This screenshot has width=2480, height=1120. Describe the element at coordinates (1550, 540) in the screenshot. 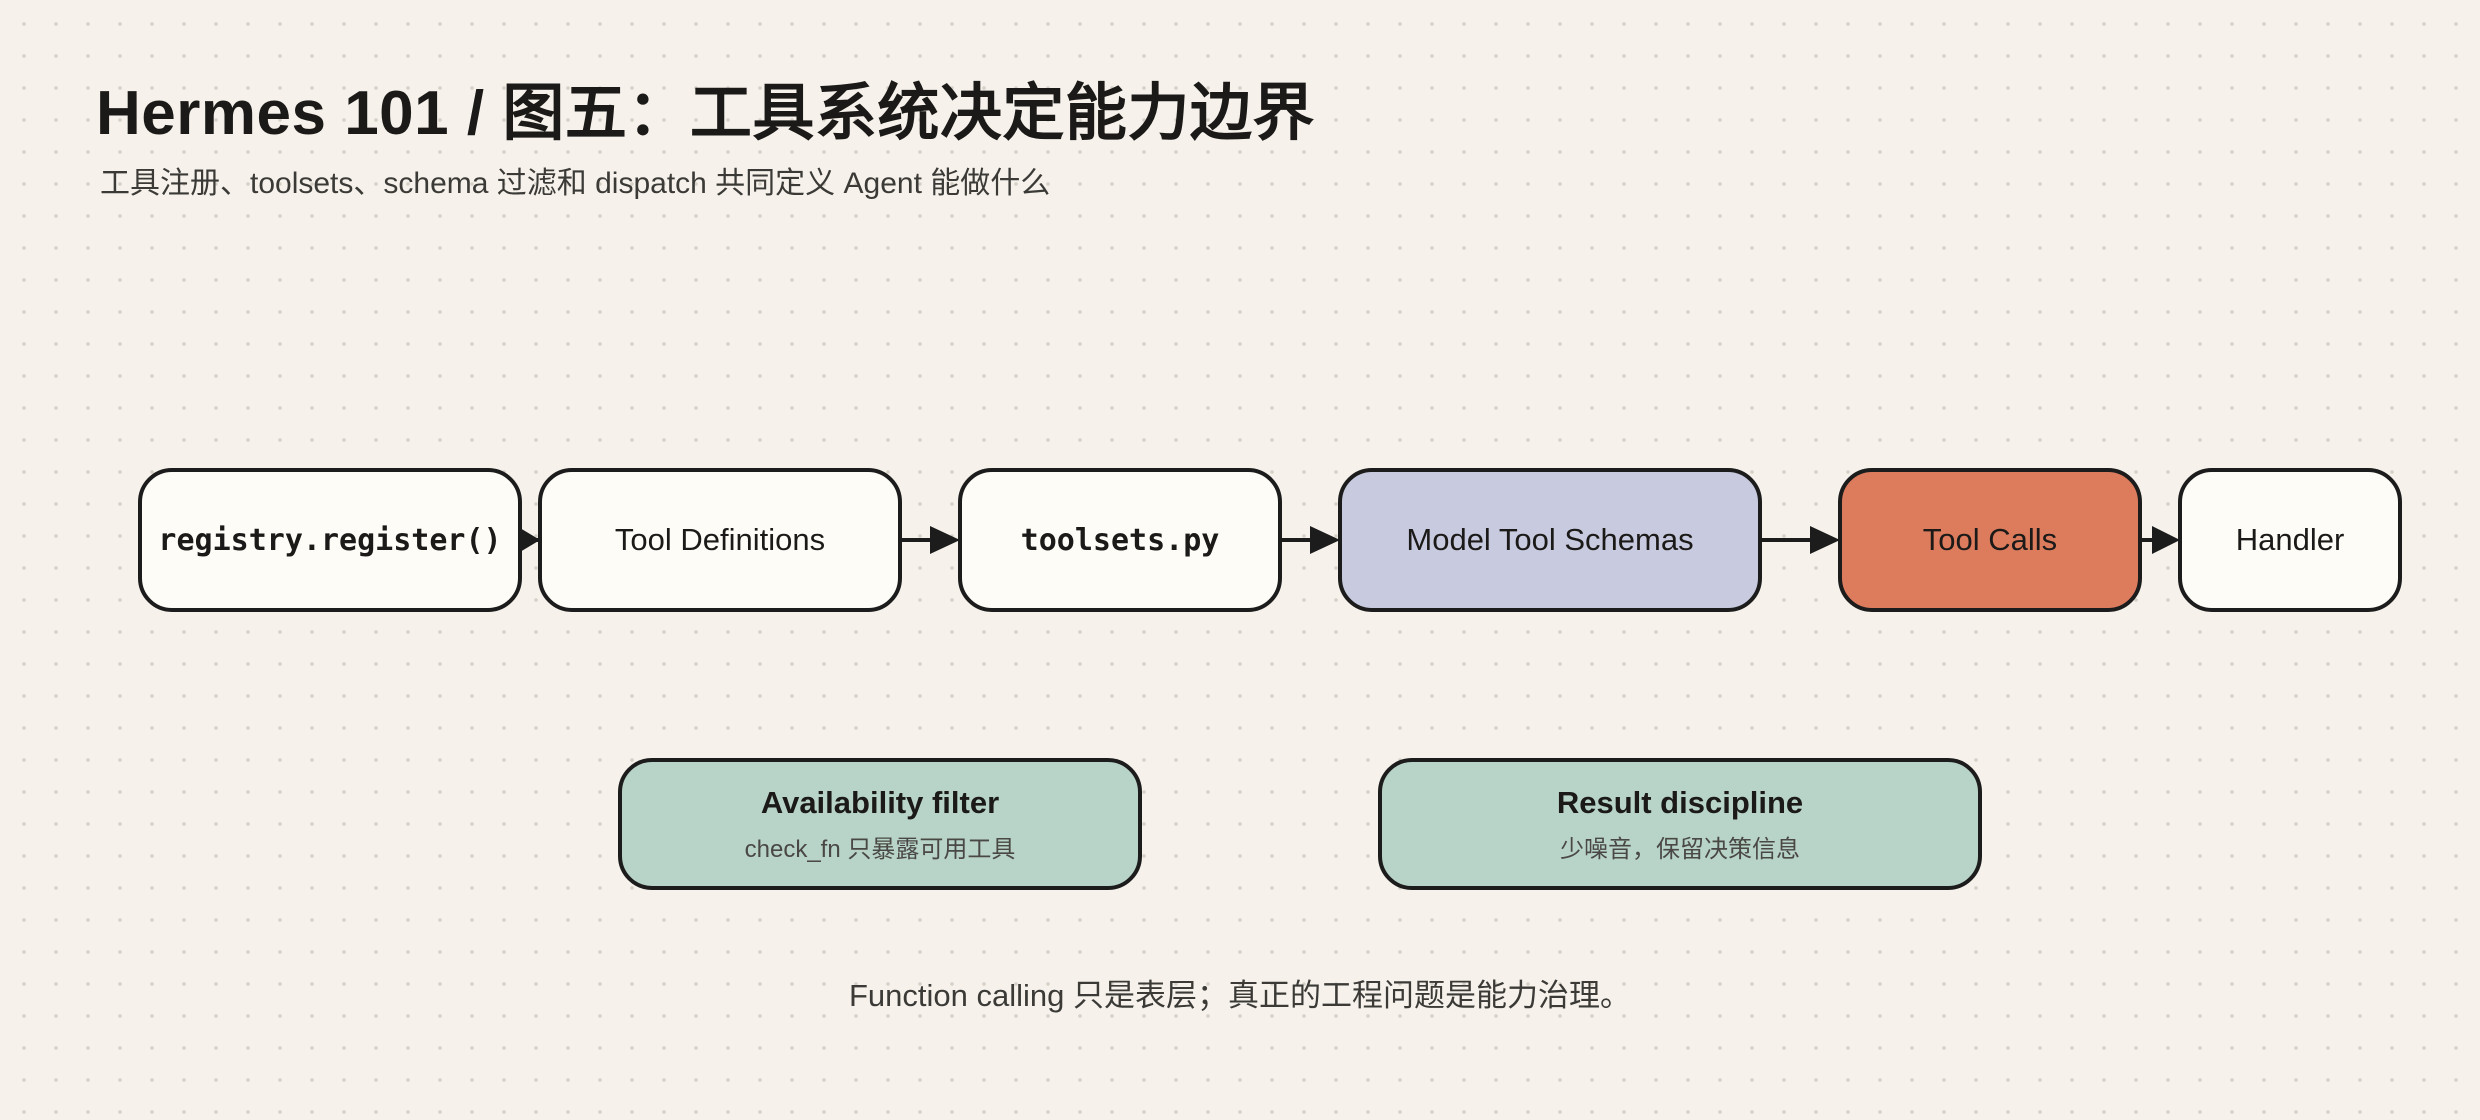

I see `node-model-tool-schemas: Model Tool Schemas` at that location.